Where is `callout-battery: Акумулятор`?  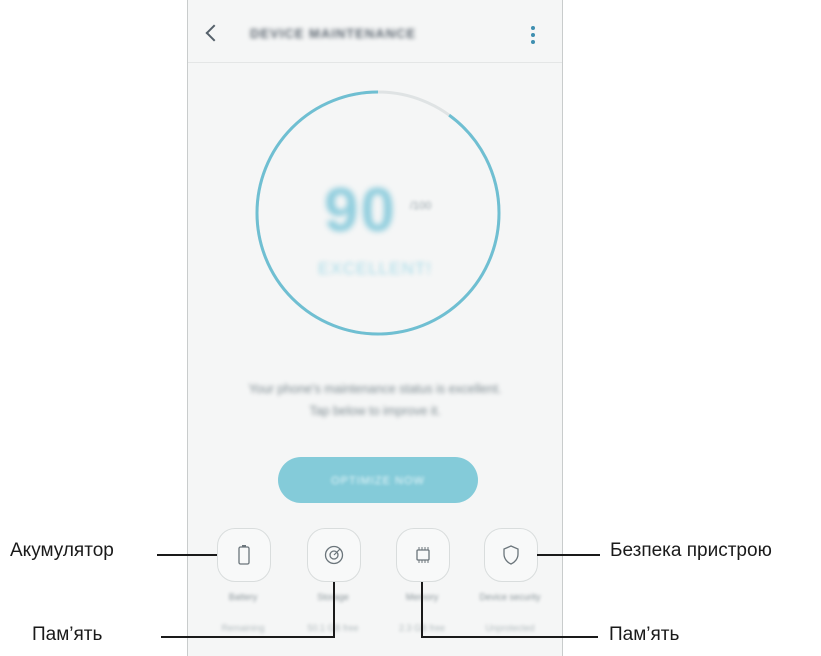 callout-battery: Акумулятор is located at coordinates (62, 550).